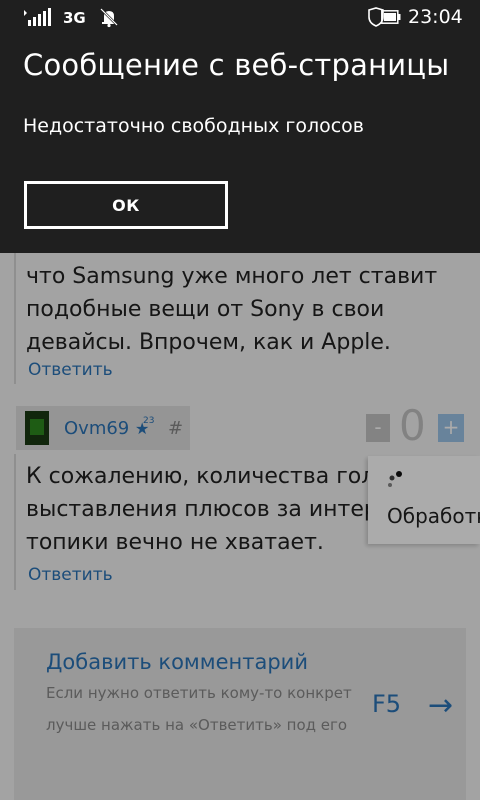  Describe the element at coordinates (37, 17) in the screenshot. I see `signal-icon` at that location.